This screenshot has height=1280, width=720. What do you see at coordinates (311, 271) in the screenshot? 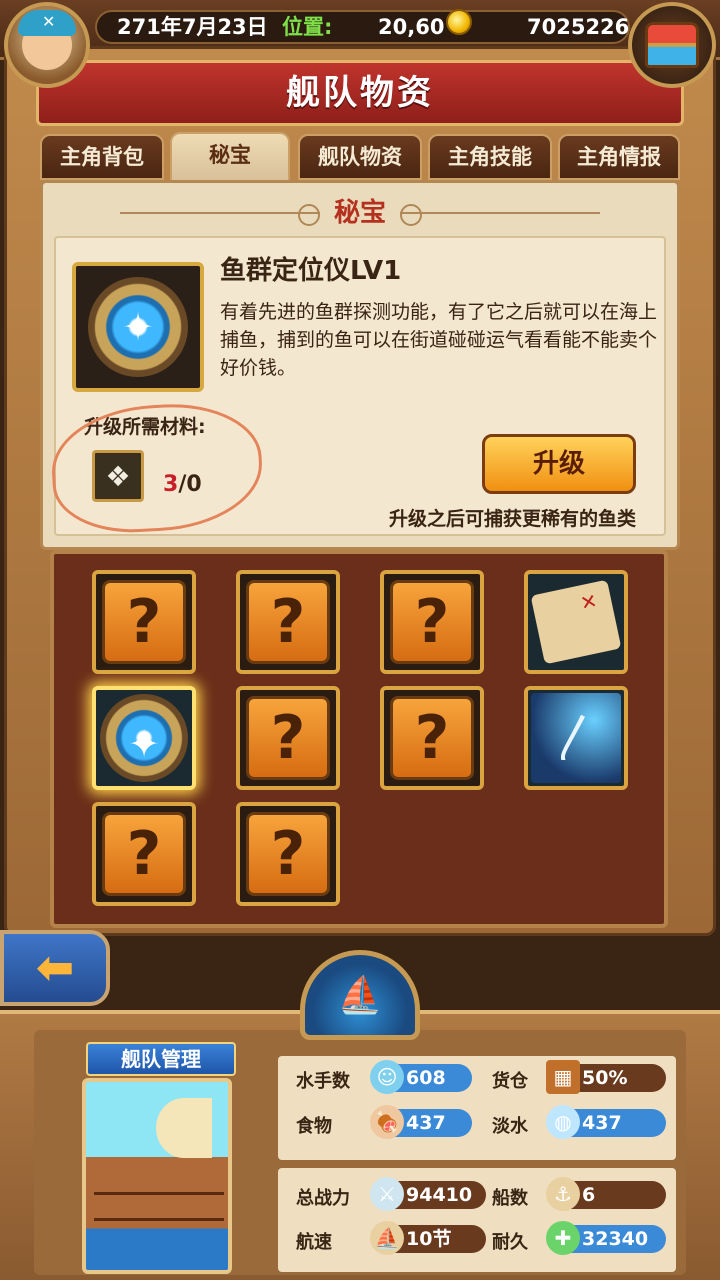
I see `item-name: 鱼群定位仪LV1` at bounding box center [311, 271].